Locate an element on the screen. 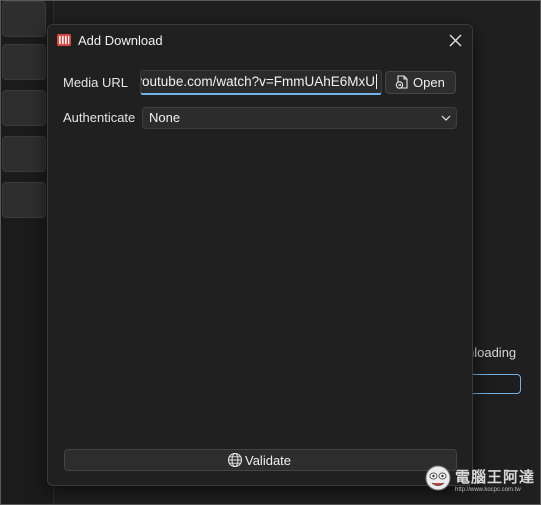  globe-icon is located at coordinates (235, 460).